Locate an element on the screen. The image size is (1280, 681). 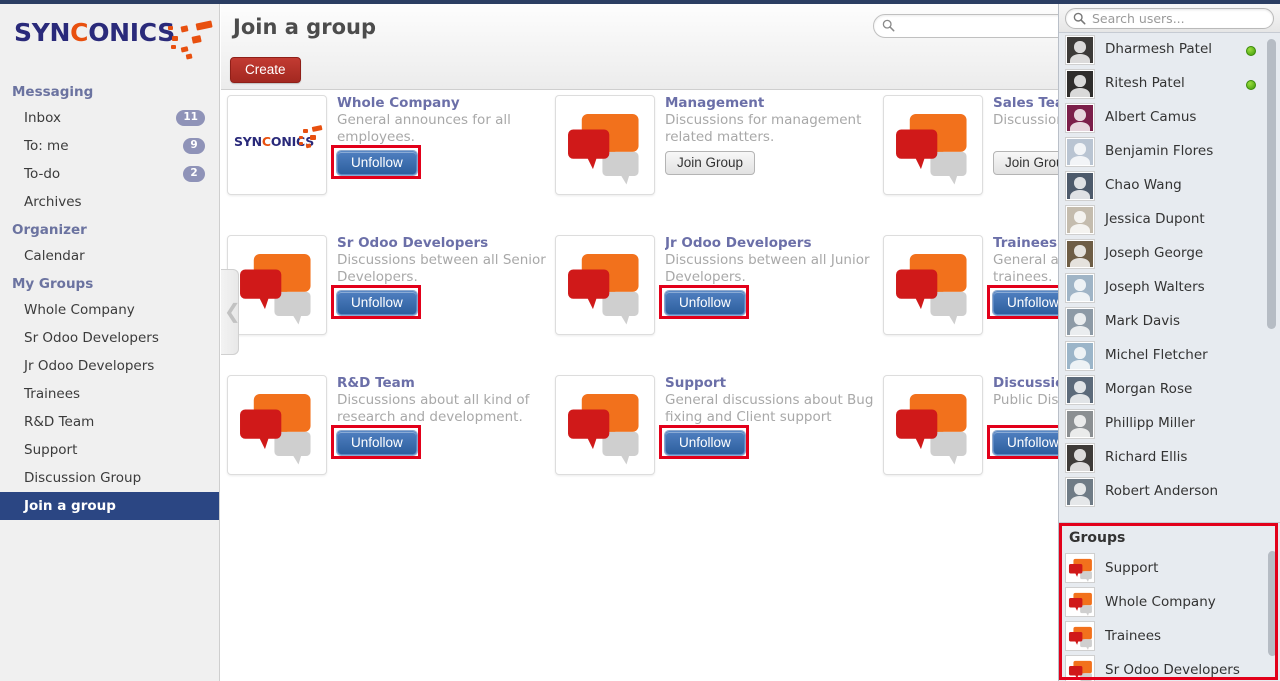
group-card-title: Jr Odoo Developers is located at coordinates (774, 243).